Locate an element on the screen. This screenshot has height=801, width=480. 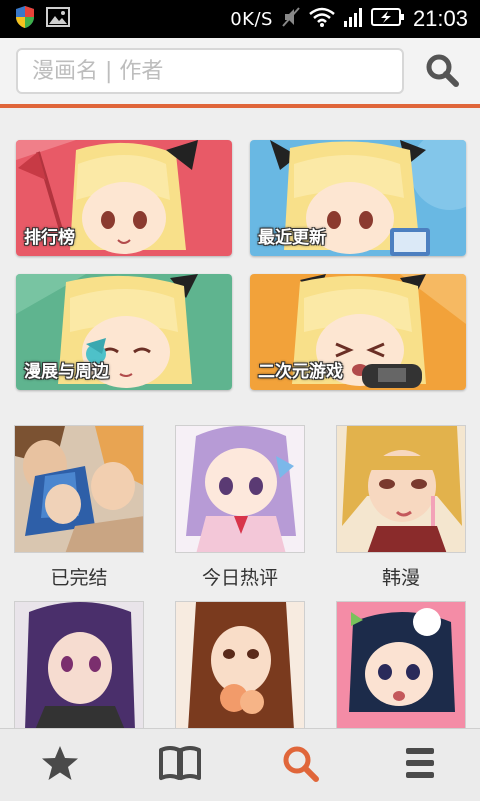
category-tile-latest-updates: 最近更新 is located at coordinates (358, 198).